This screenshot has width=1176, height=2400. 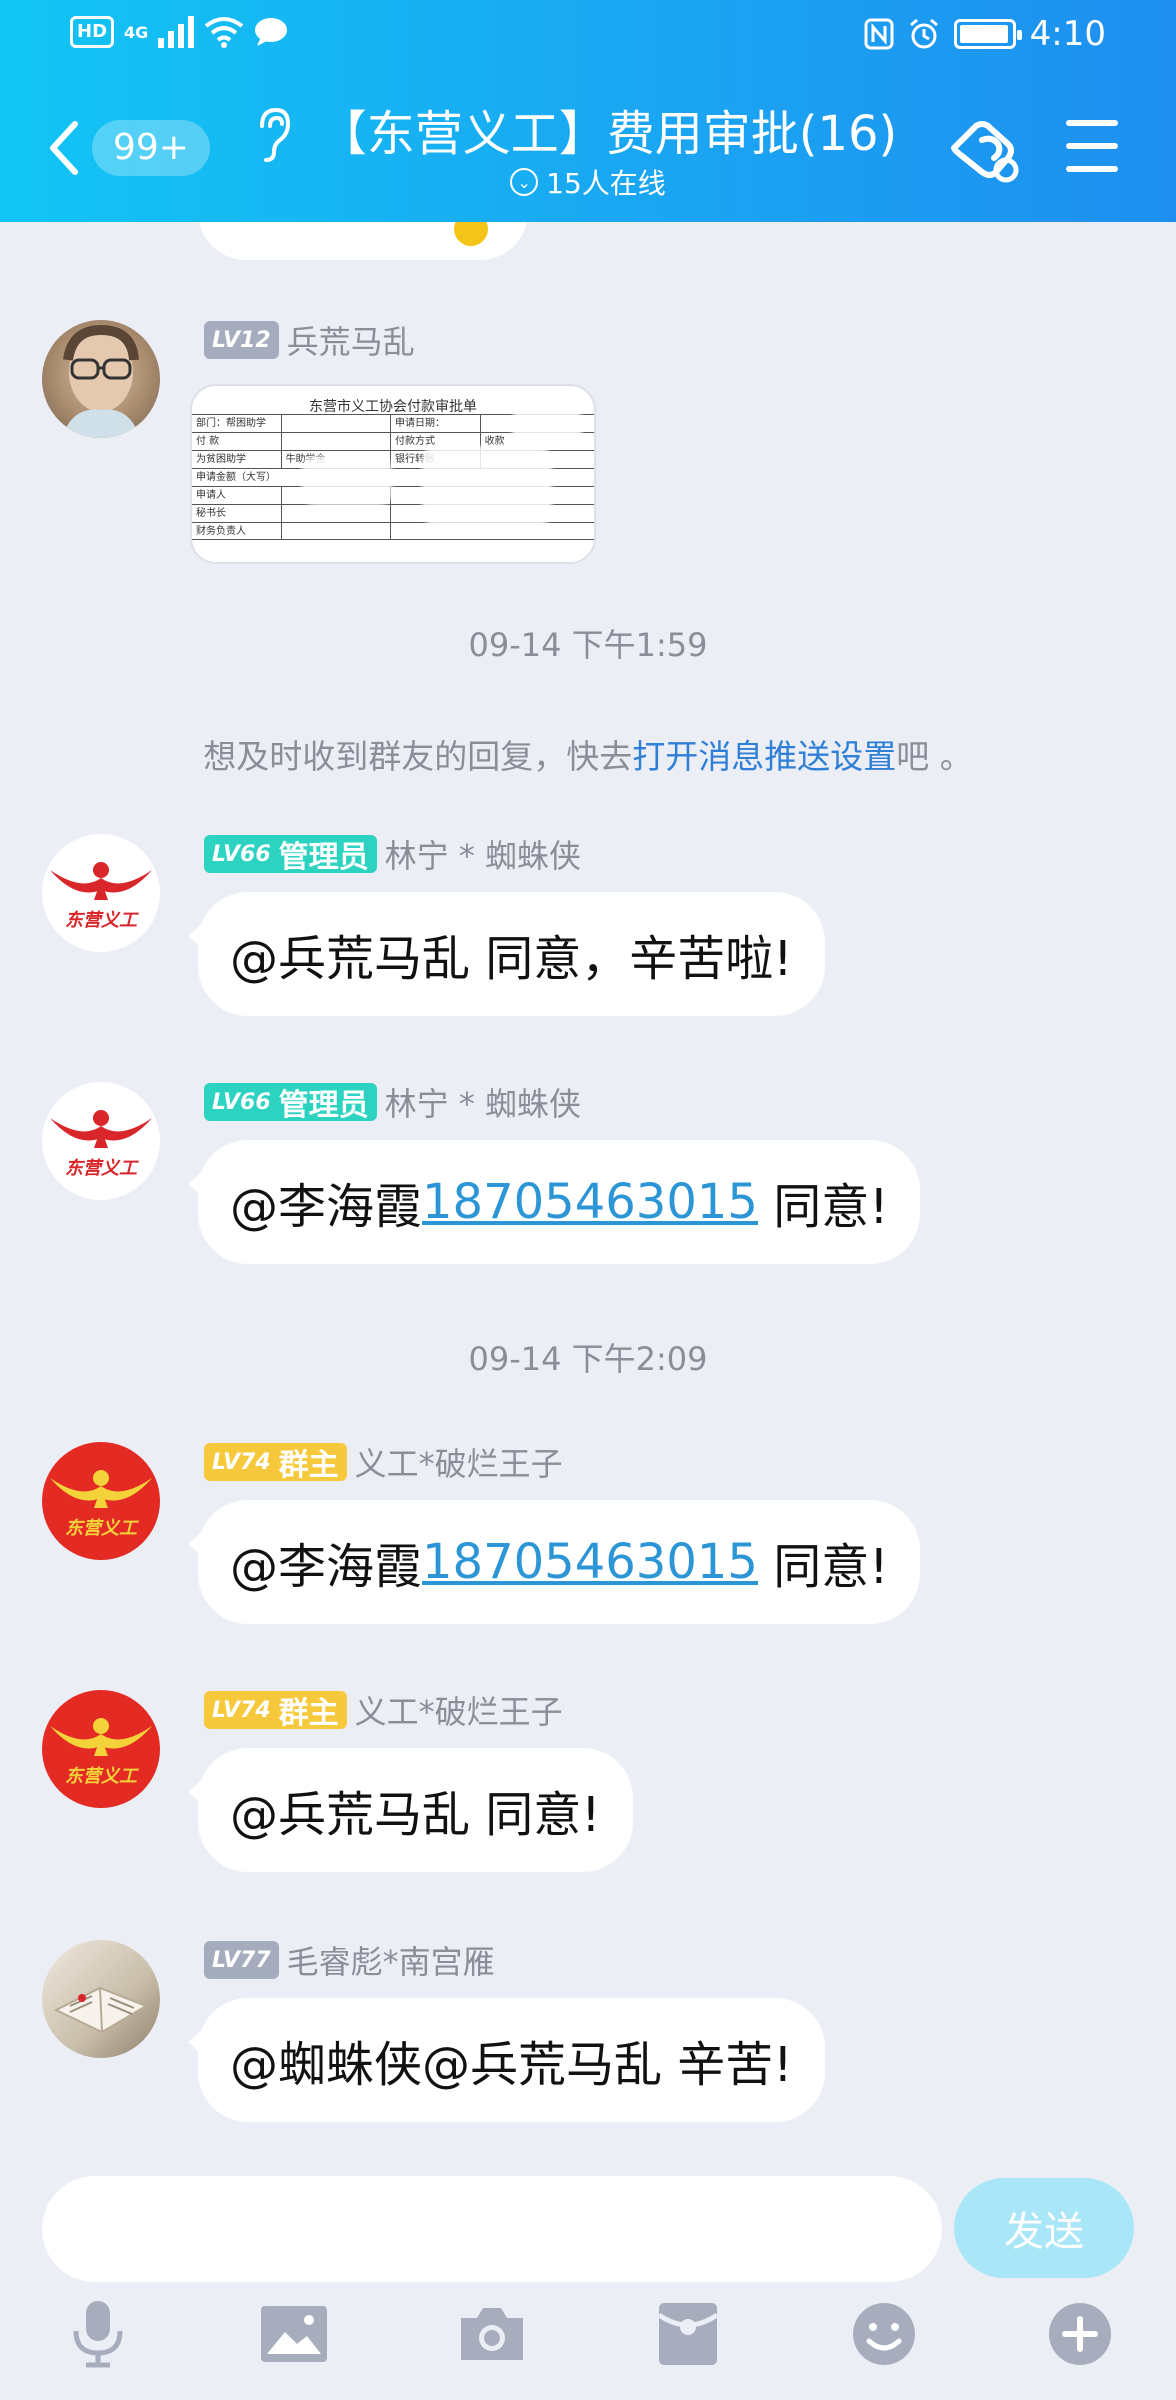 I want to click on signal-icon, so click(x=176, y=32).